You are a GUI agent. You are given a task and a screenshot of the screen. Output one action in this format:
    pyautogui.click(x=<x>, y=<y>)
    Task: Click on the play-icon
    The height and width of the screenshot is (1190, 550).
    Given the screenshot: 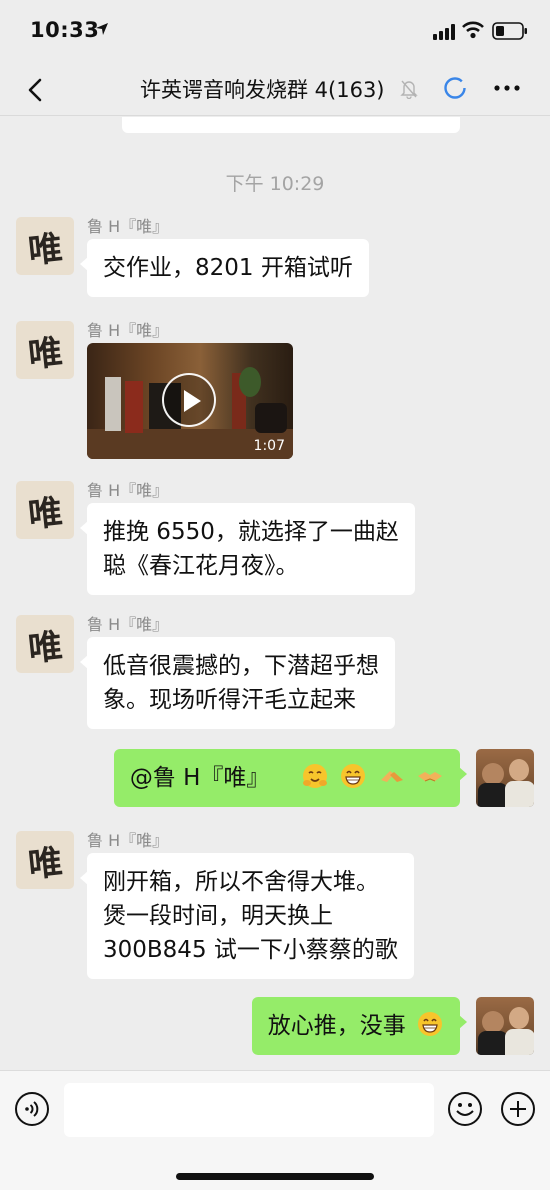 What is the action you would take?
    pyautogui.click(x=189, y=400)
    